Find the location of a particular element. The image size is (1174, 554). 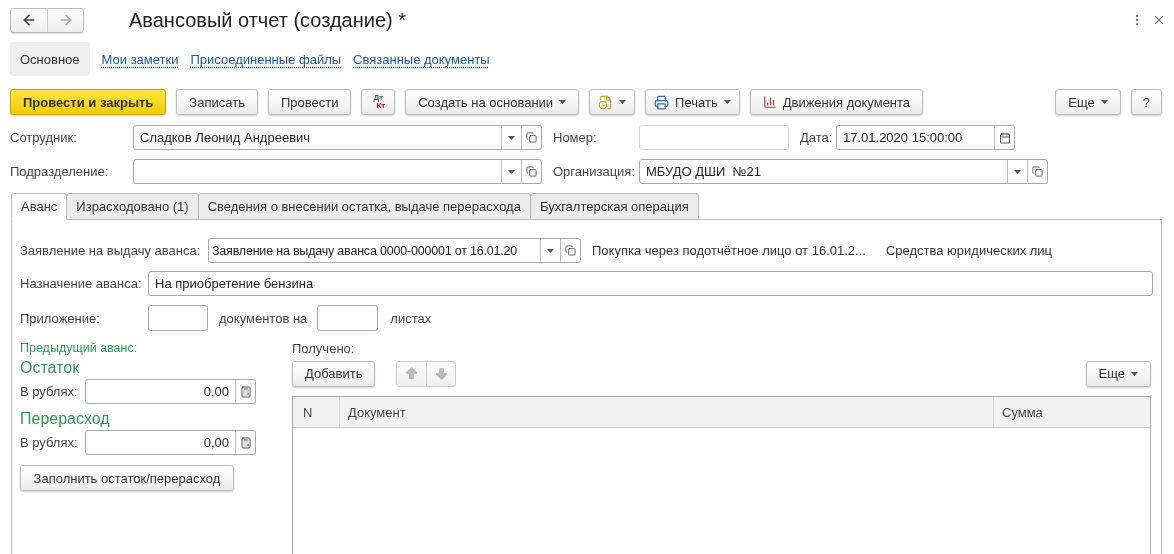

document-movements-button: Движения документа is located at coordinates (836, 102).